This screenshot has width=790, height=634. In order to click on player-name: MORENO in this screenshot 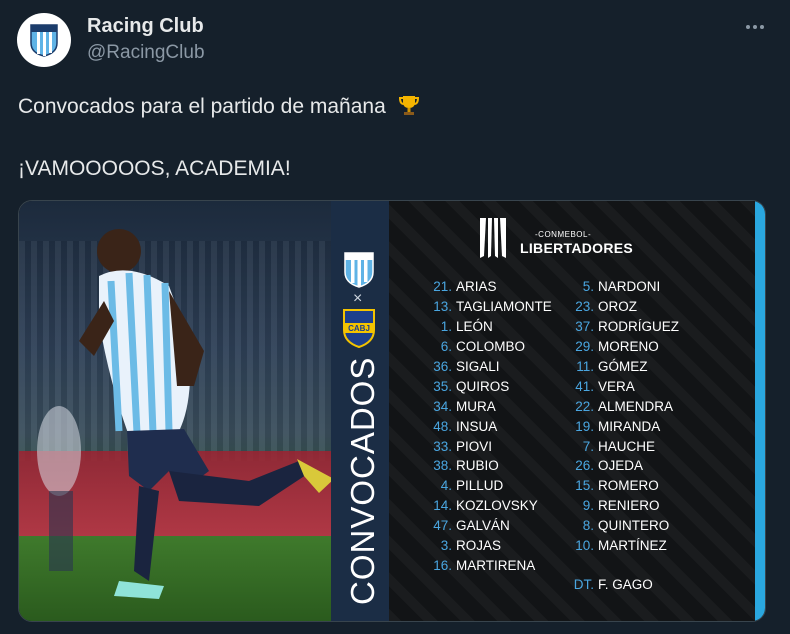, I will do `click(628, 347)`.